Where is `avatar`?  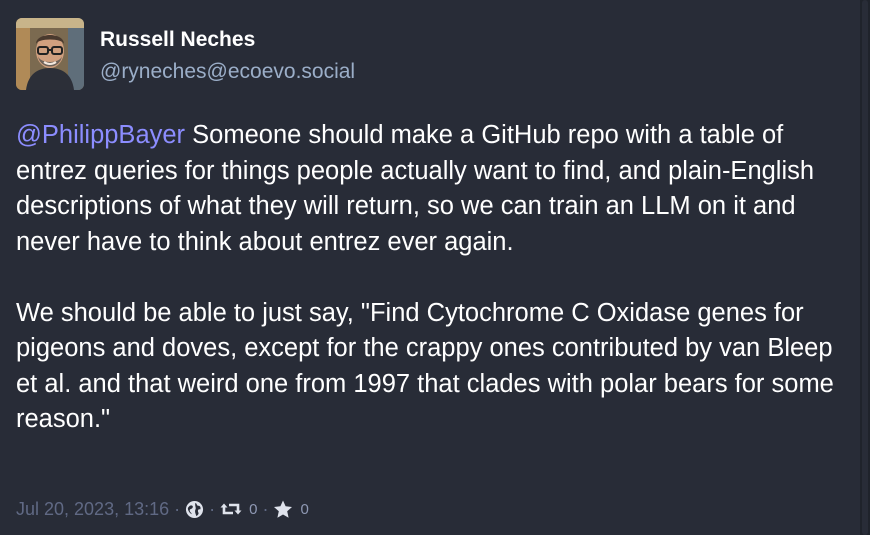
avatar is located at coordinates (50, 54).